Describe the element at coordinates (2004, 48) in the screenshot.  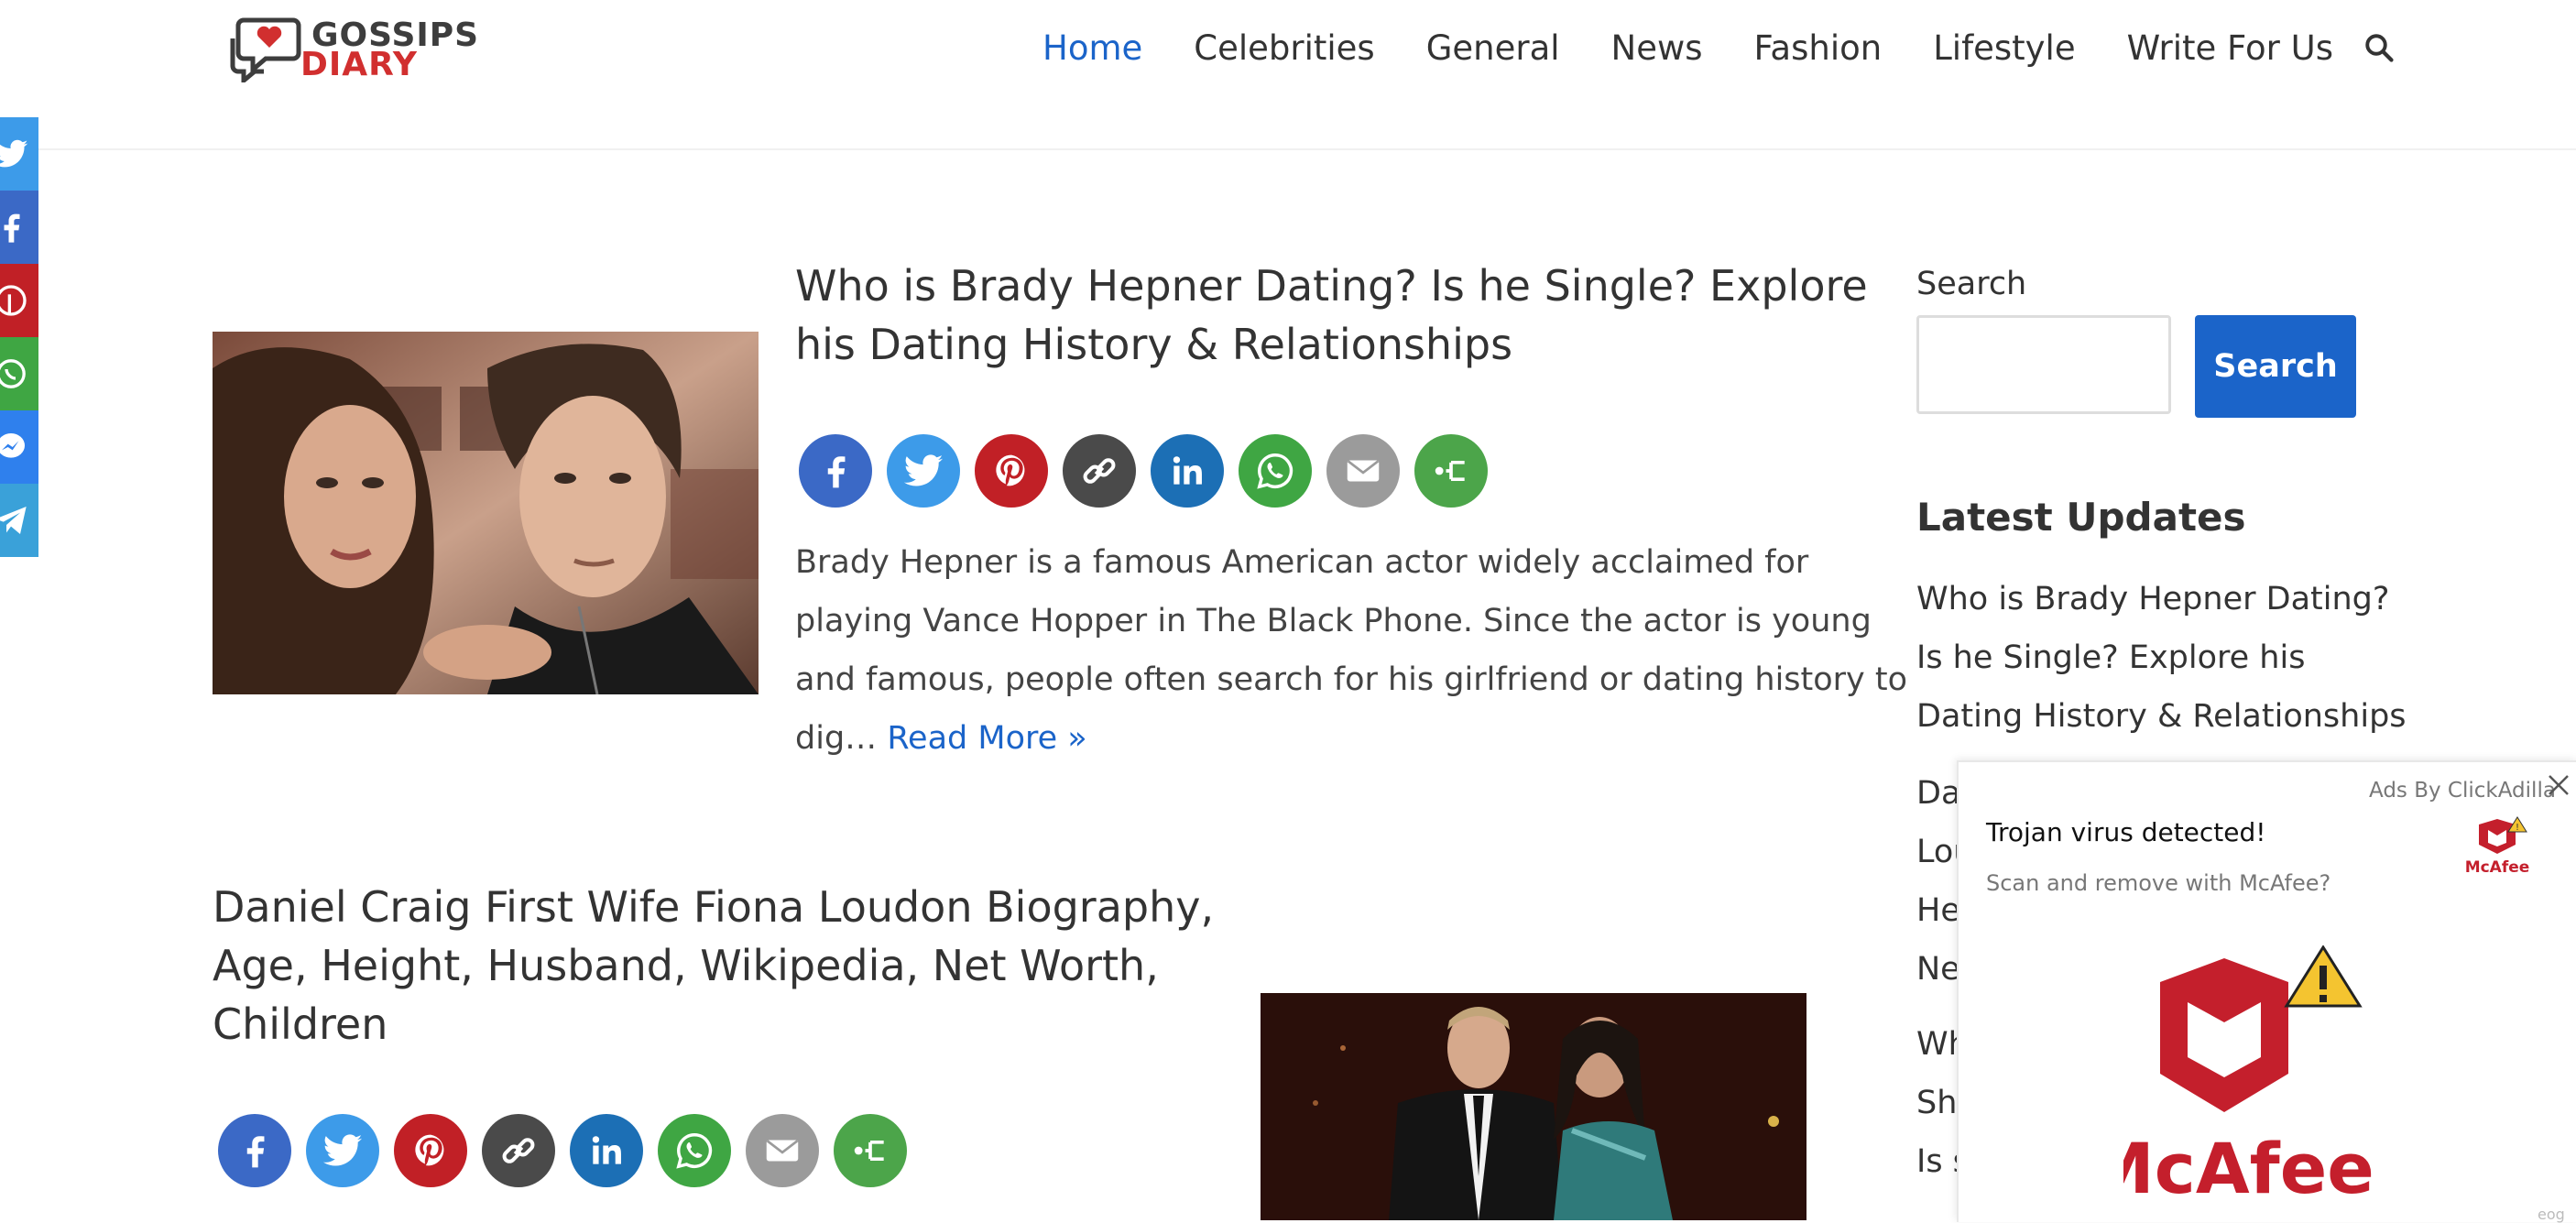
I see `nav-lifestyle: Lifestyle` at that location.